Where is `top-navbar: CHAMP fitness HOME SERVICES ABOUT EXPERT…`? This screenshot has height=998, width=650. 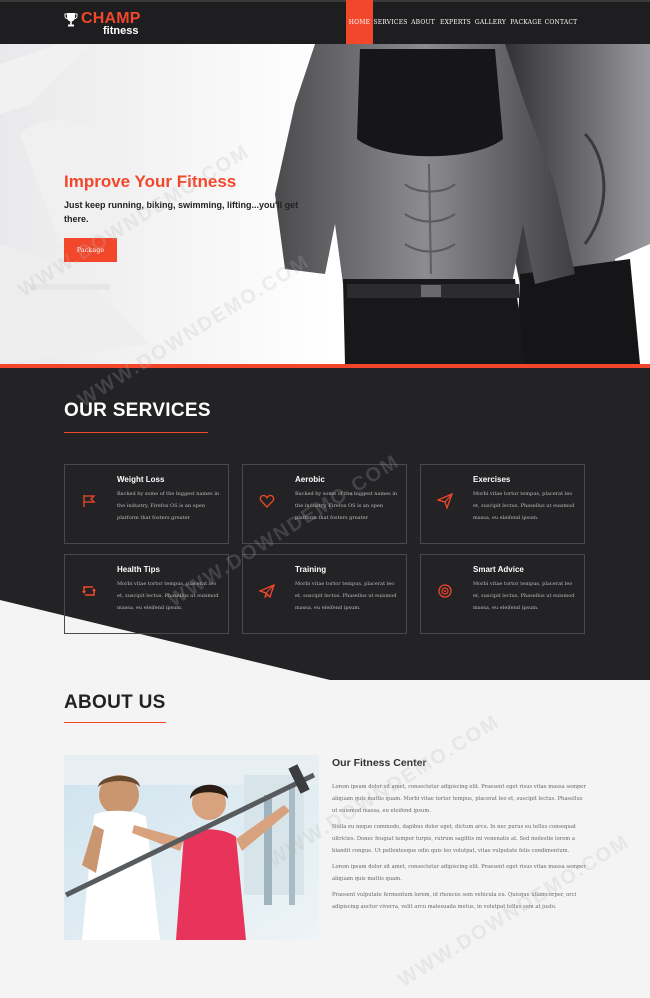
top-navbar: CHAMP fitness HOME SERVICES ABOUT EXPERT… is located at coordinates (325, 22).